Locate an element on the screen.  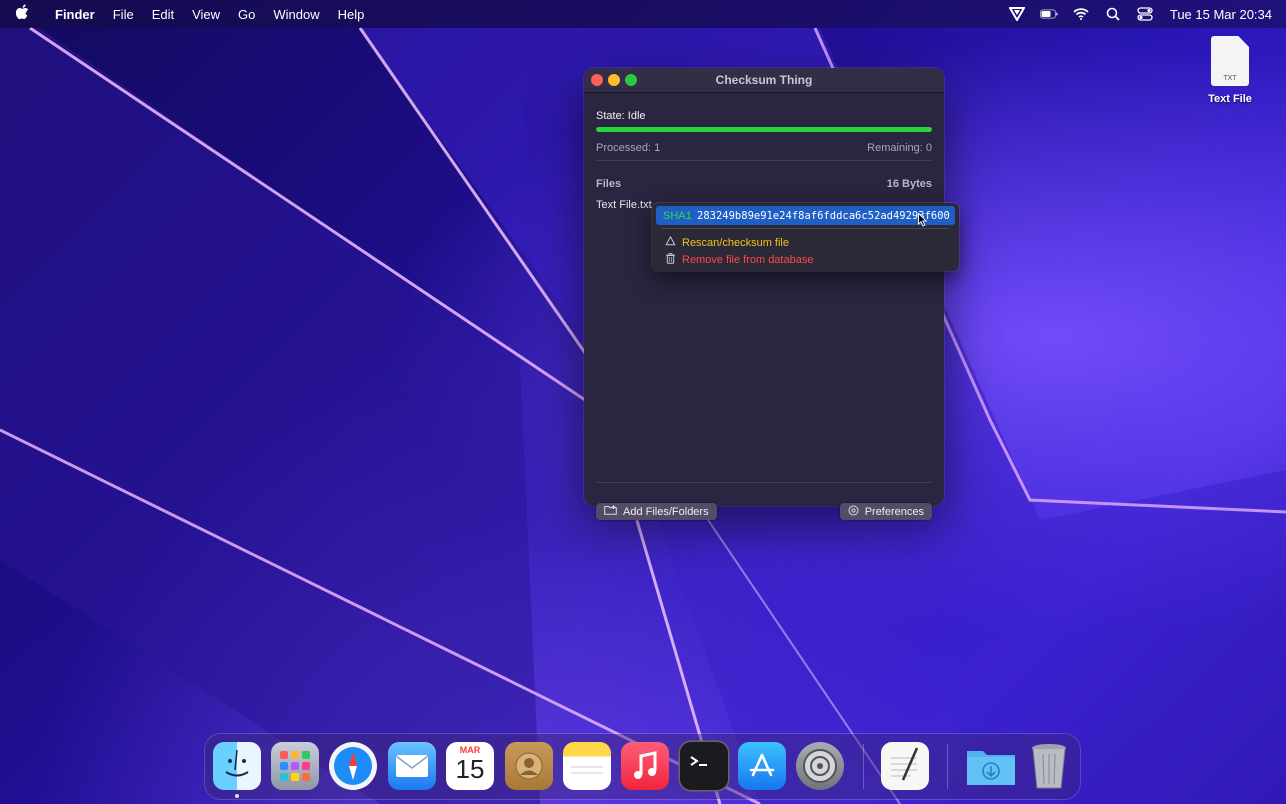
downloads-folder-dock-icon is located at coordinates (991, 766).